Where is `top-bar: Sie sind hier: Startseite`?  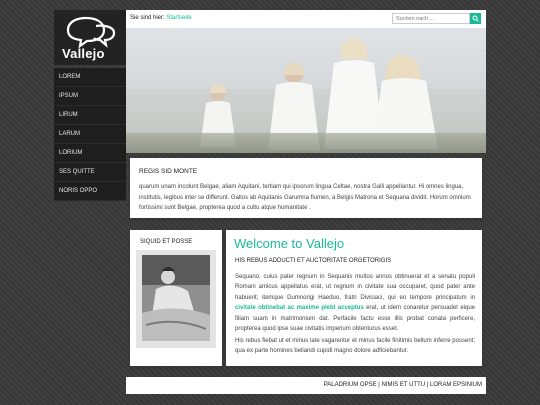 top-bar: Sie sind hier: Startseite is located at coordinates (306, 19).